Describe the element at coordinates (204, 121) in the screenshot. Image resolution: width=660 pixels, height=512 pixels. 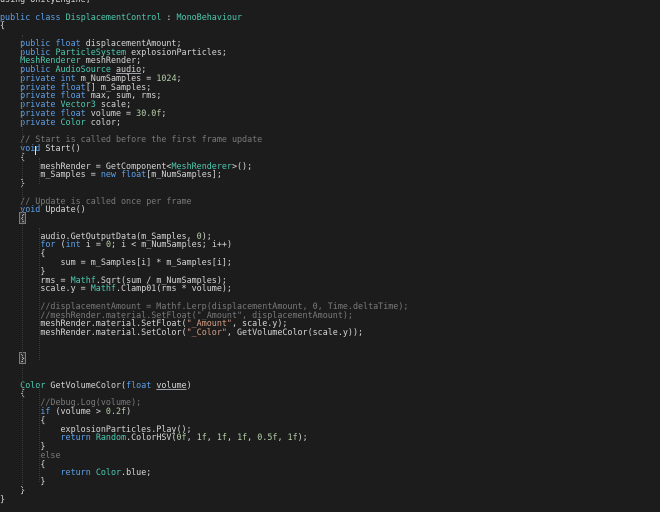
I see `code-line: private Color color;` at that location.